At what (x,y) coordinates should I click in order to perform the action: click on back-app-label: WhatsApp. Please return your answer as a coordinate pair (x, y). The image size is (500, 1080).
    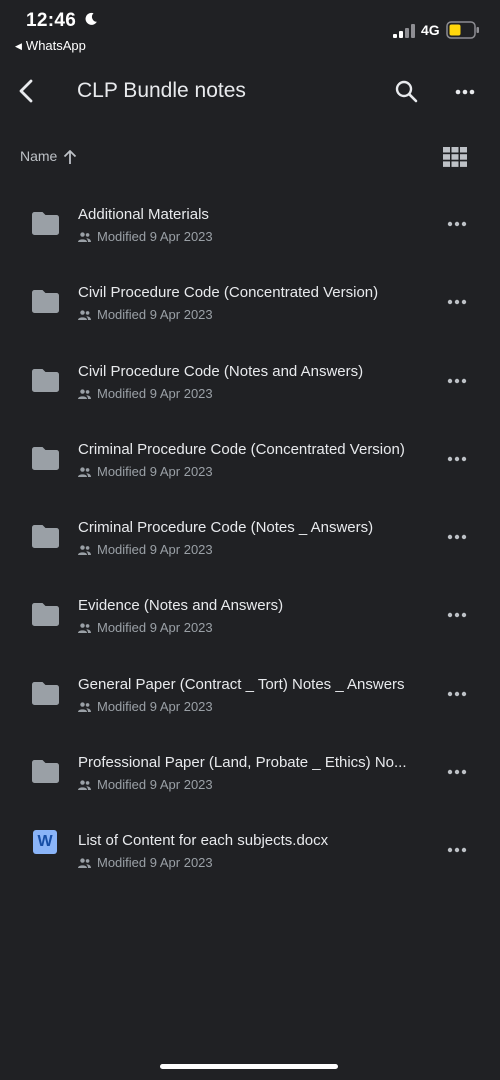
    Looking at the image, I should click on (55, 45).